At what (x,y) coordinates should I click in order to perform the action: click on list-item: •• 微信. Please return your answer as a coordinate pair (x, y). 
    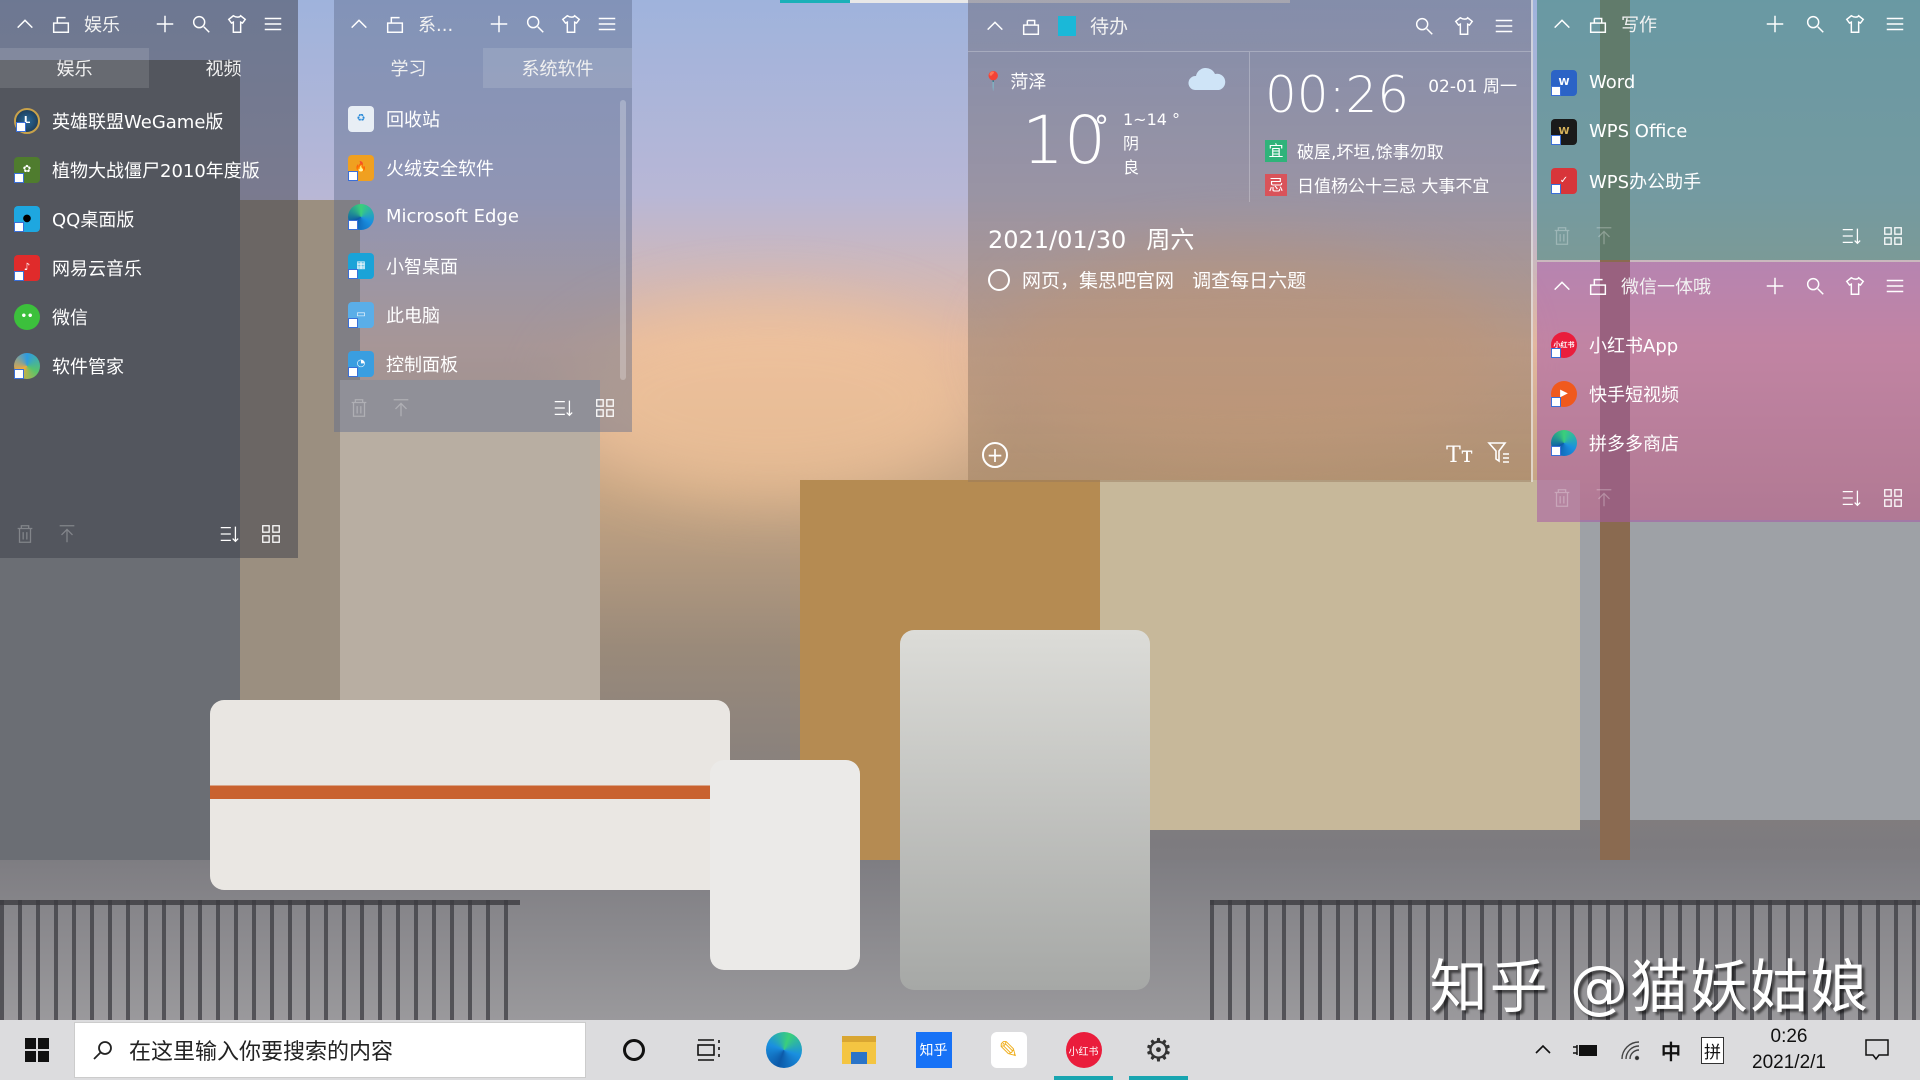
    Looking at the image, I should click on (149, 316).